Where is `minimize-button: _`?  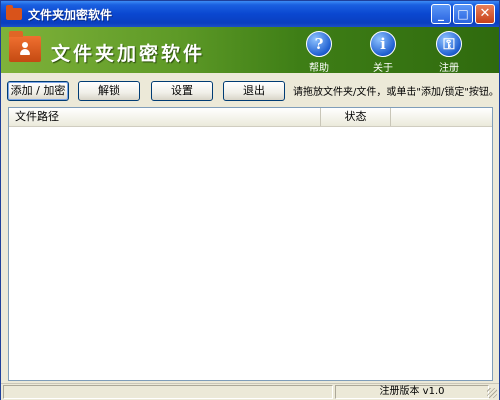
minimize-button: _ is located at coordinates (441, 14).